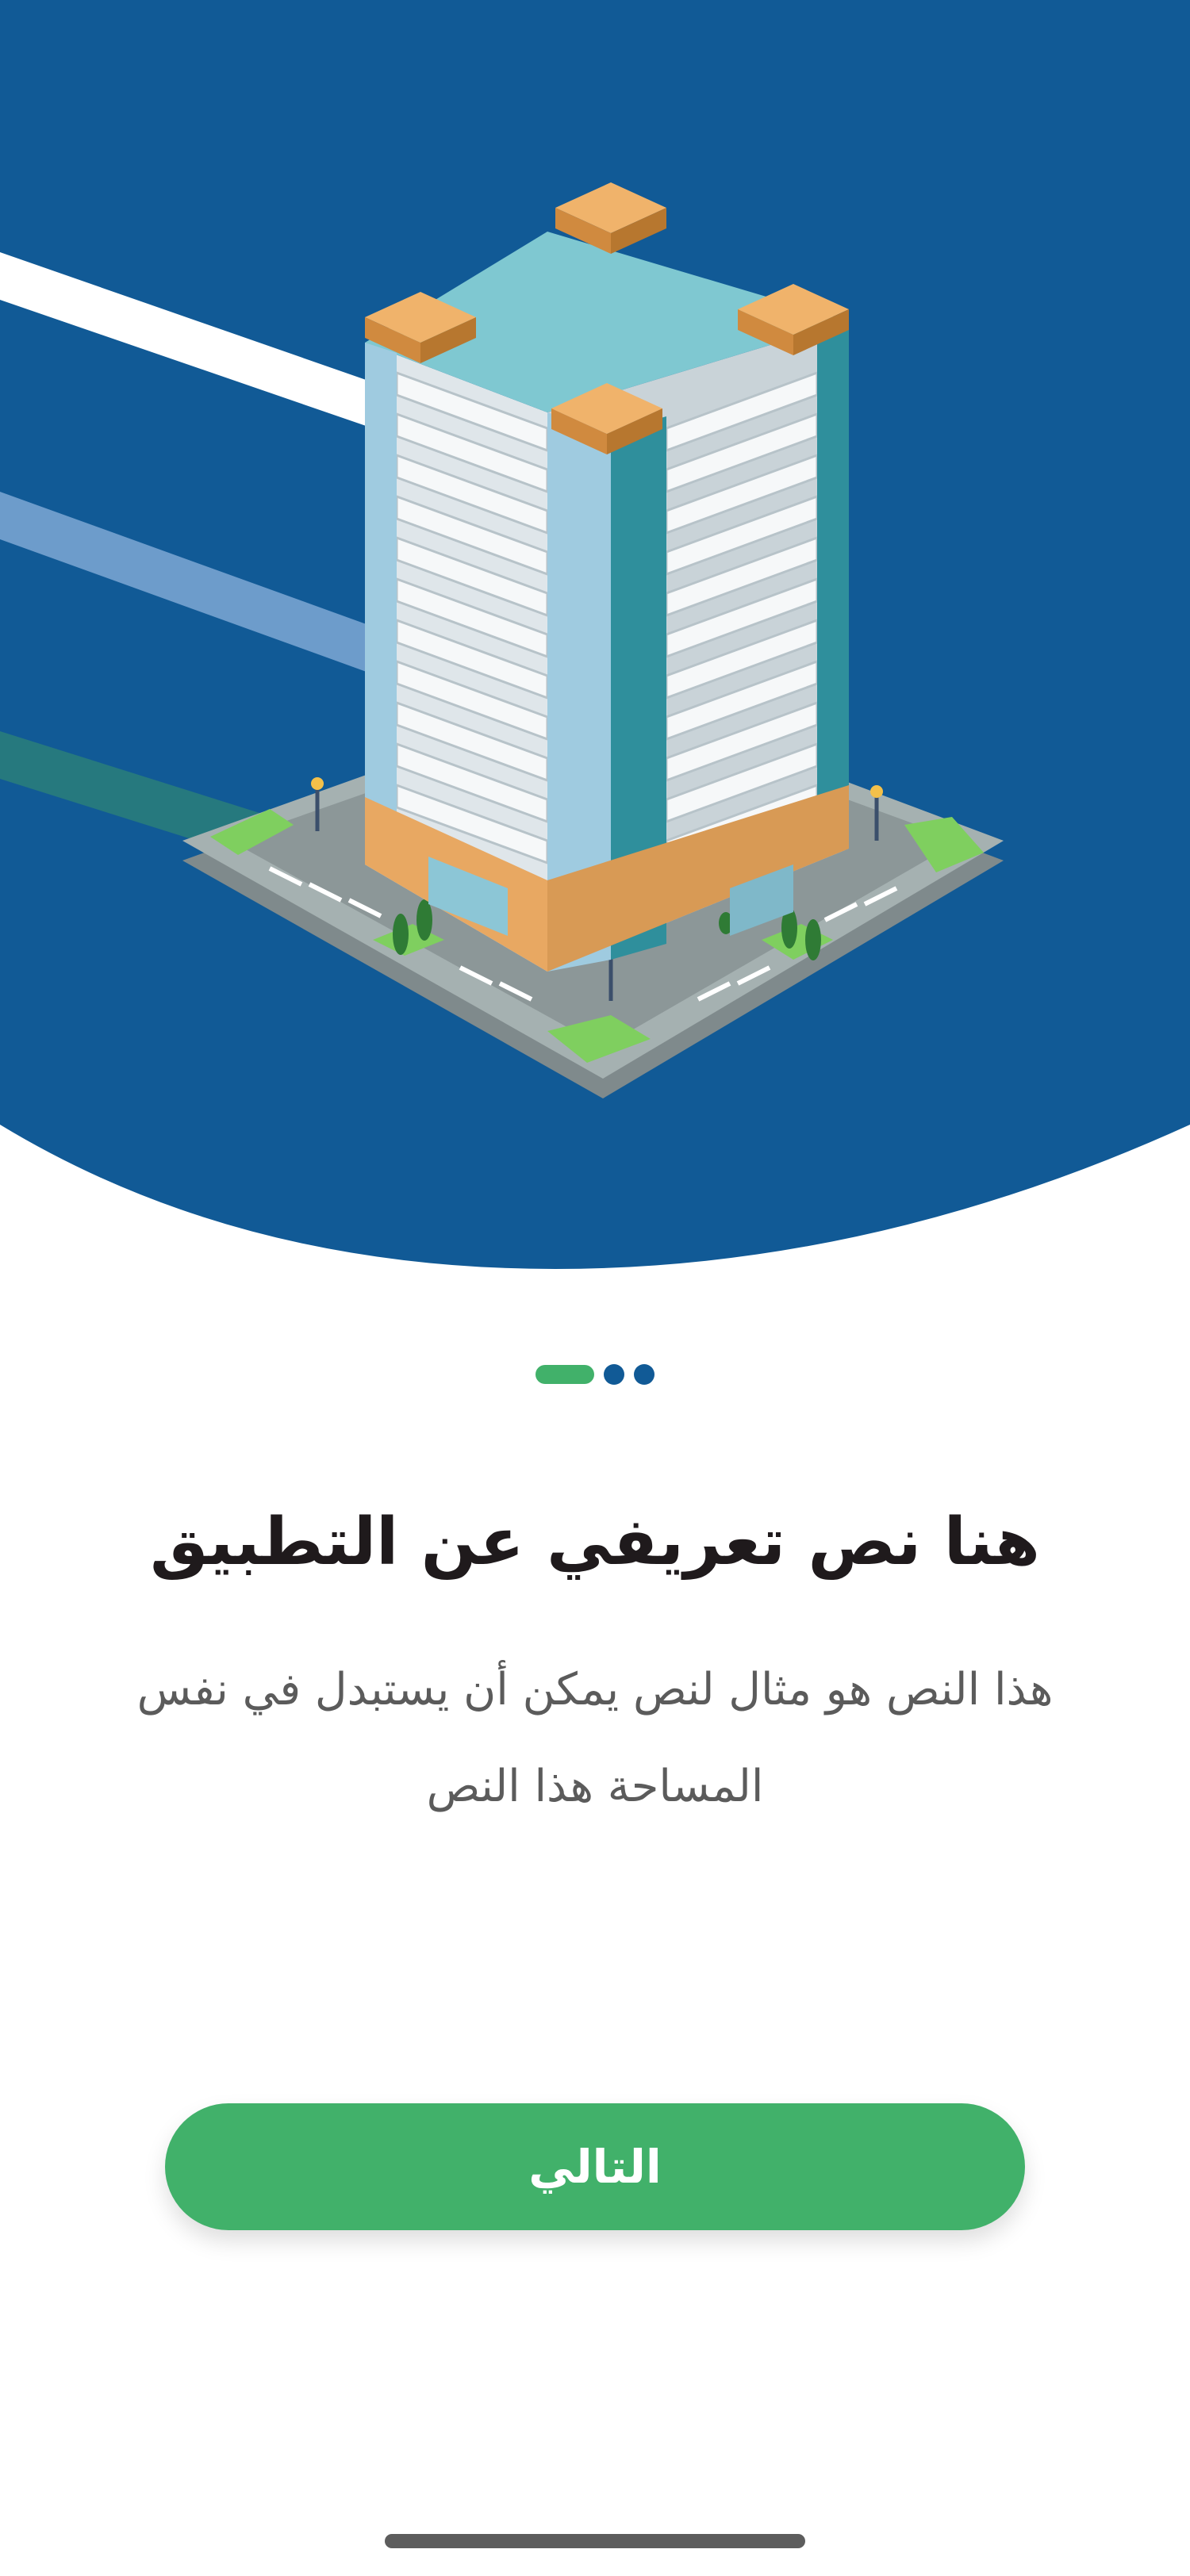 The image size is (1190, 2576). What do you see at coordinates (565, 1375) in the screenshot?
I see `page-dot-active` at bounding box center [565, 1375].